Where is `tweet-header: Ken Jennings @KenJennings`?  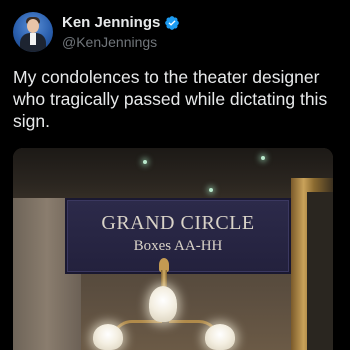 tweet-header: Ken Jennings @KenJennings is located at coordinates (96, 32).